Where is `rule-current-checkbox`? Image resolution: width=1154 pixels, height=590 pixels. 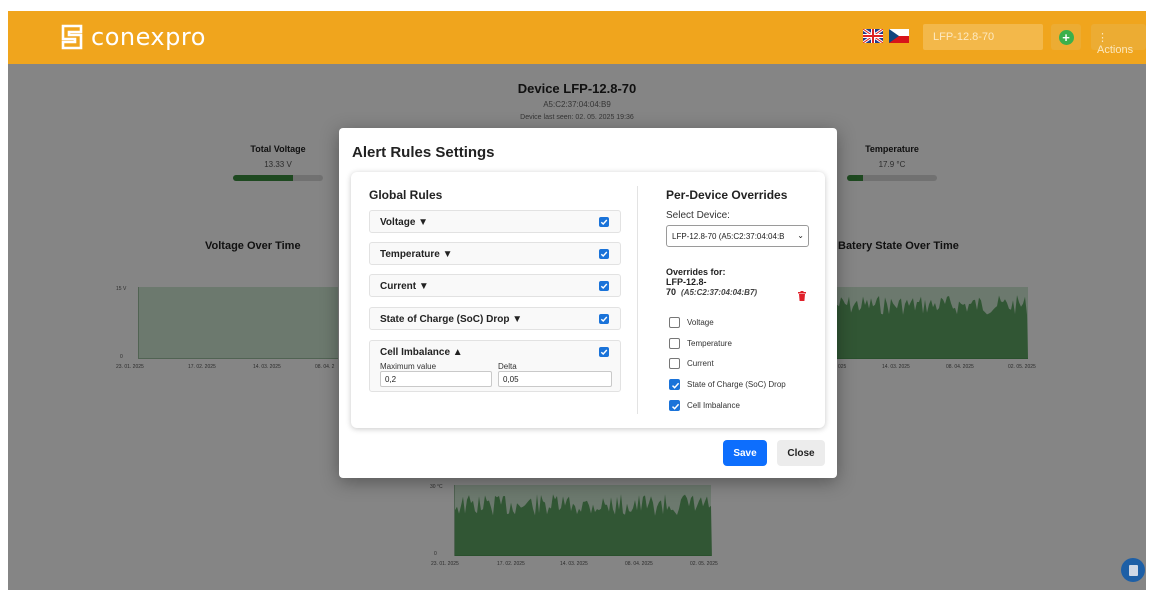
rule-current-checkbox is located at coordinates (604, 286).